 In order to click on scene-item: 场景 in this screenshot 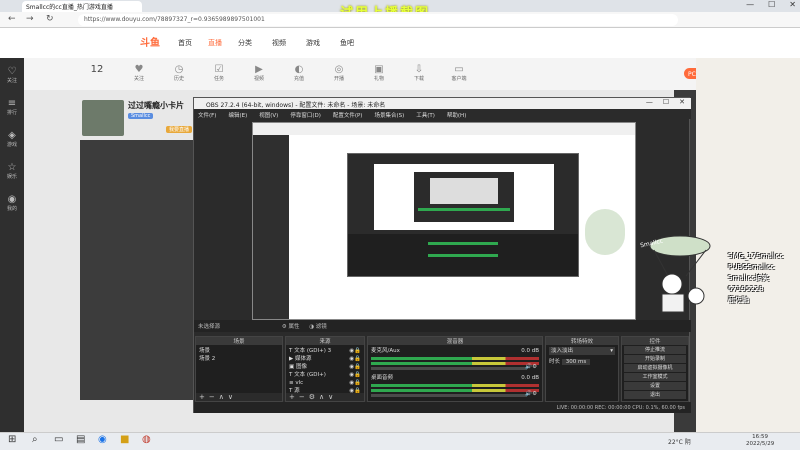, I will do `click(239, 351)`.